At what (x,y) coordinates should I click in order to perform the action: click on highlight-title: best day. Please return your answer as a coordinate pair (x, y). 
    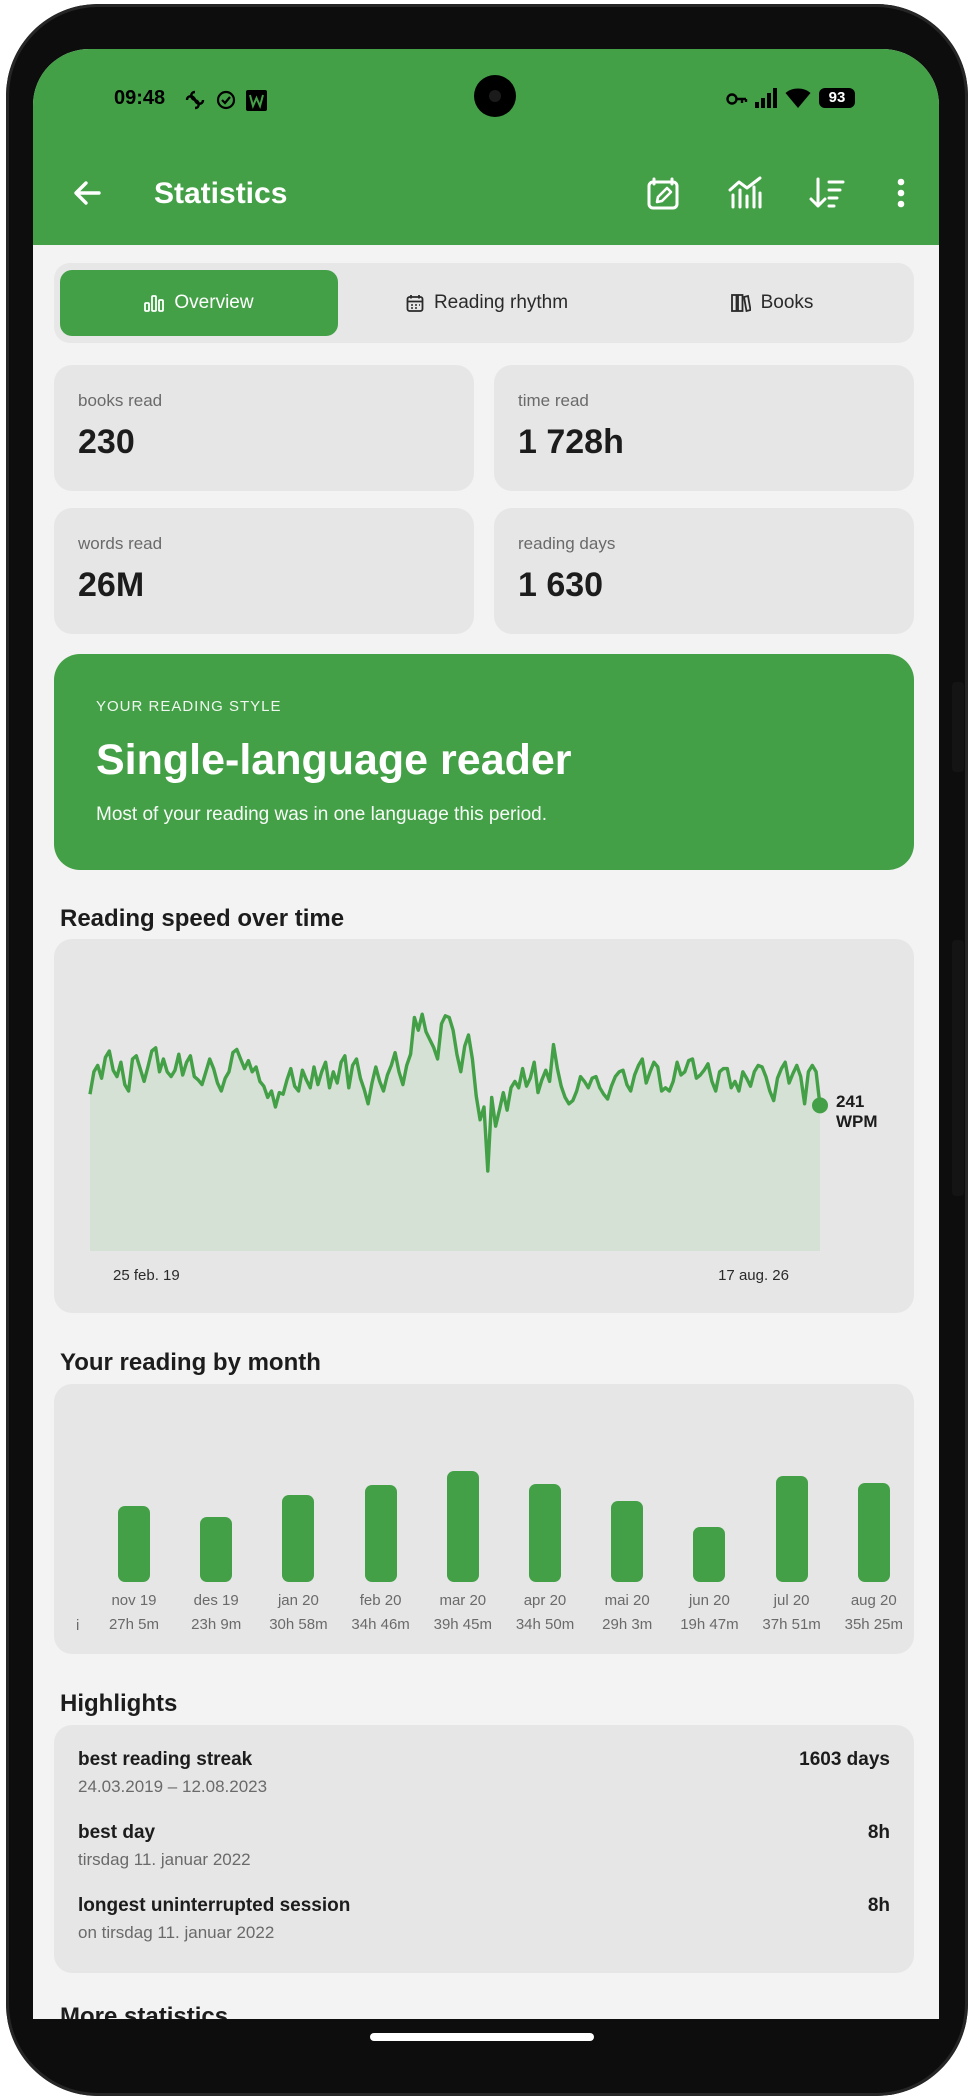
    Looking at the image, I should click on (117, 1832).